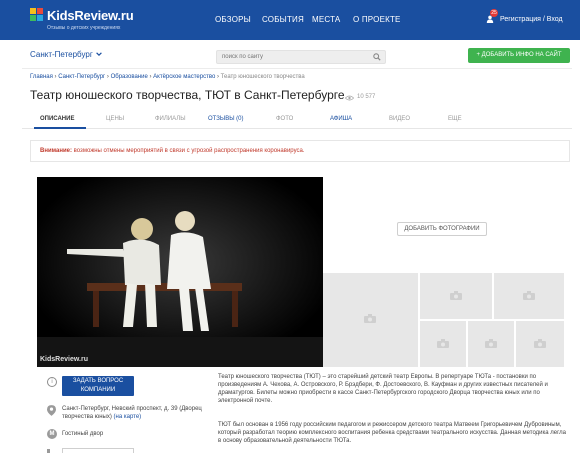 This screenshot has width=580, height=453. I want to click on breadcrumb-education: Образование, so click(129, 77).